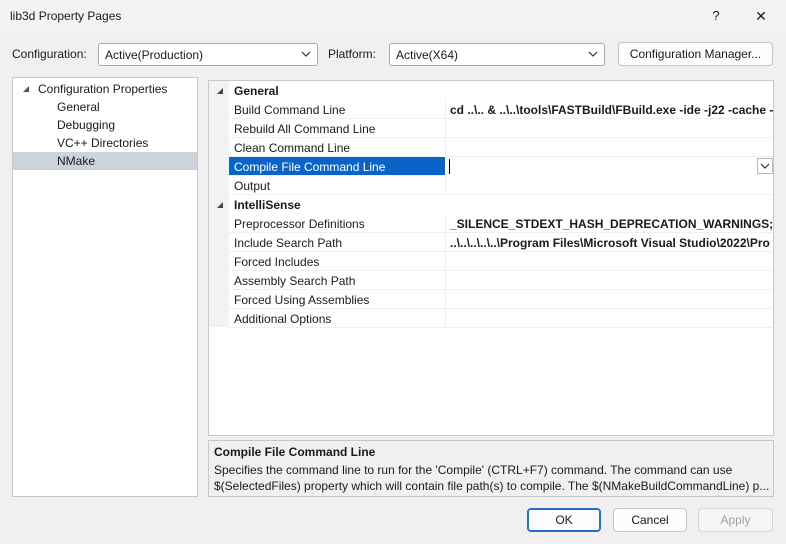 The image size is (786, 544). I want to click on property-name: Output, so click(252, 186).